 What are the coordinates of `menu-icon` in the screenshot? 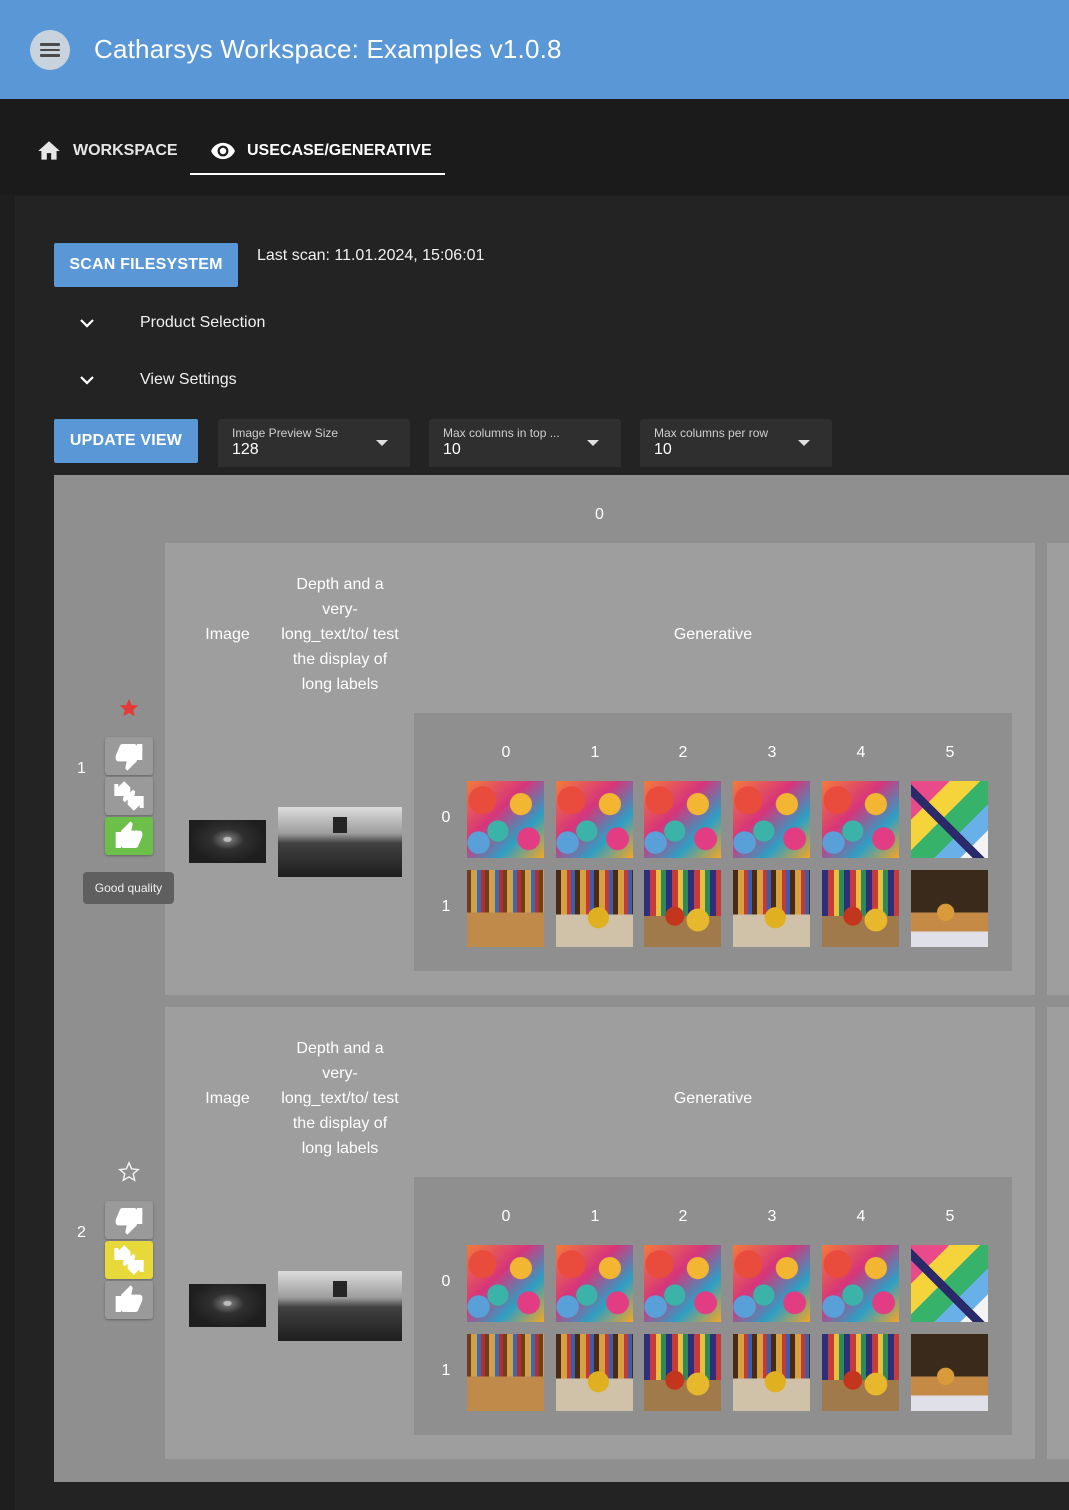 It's located at (50, 50).